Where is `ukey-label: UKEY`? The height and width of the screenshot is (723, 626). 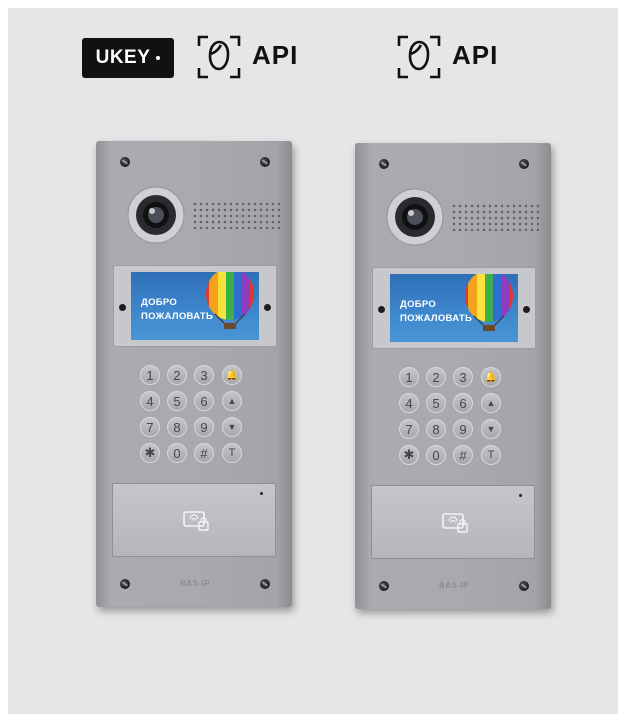
ukey-label: UKEY is located at coordinates (123, 57).